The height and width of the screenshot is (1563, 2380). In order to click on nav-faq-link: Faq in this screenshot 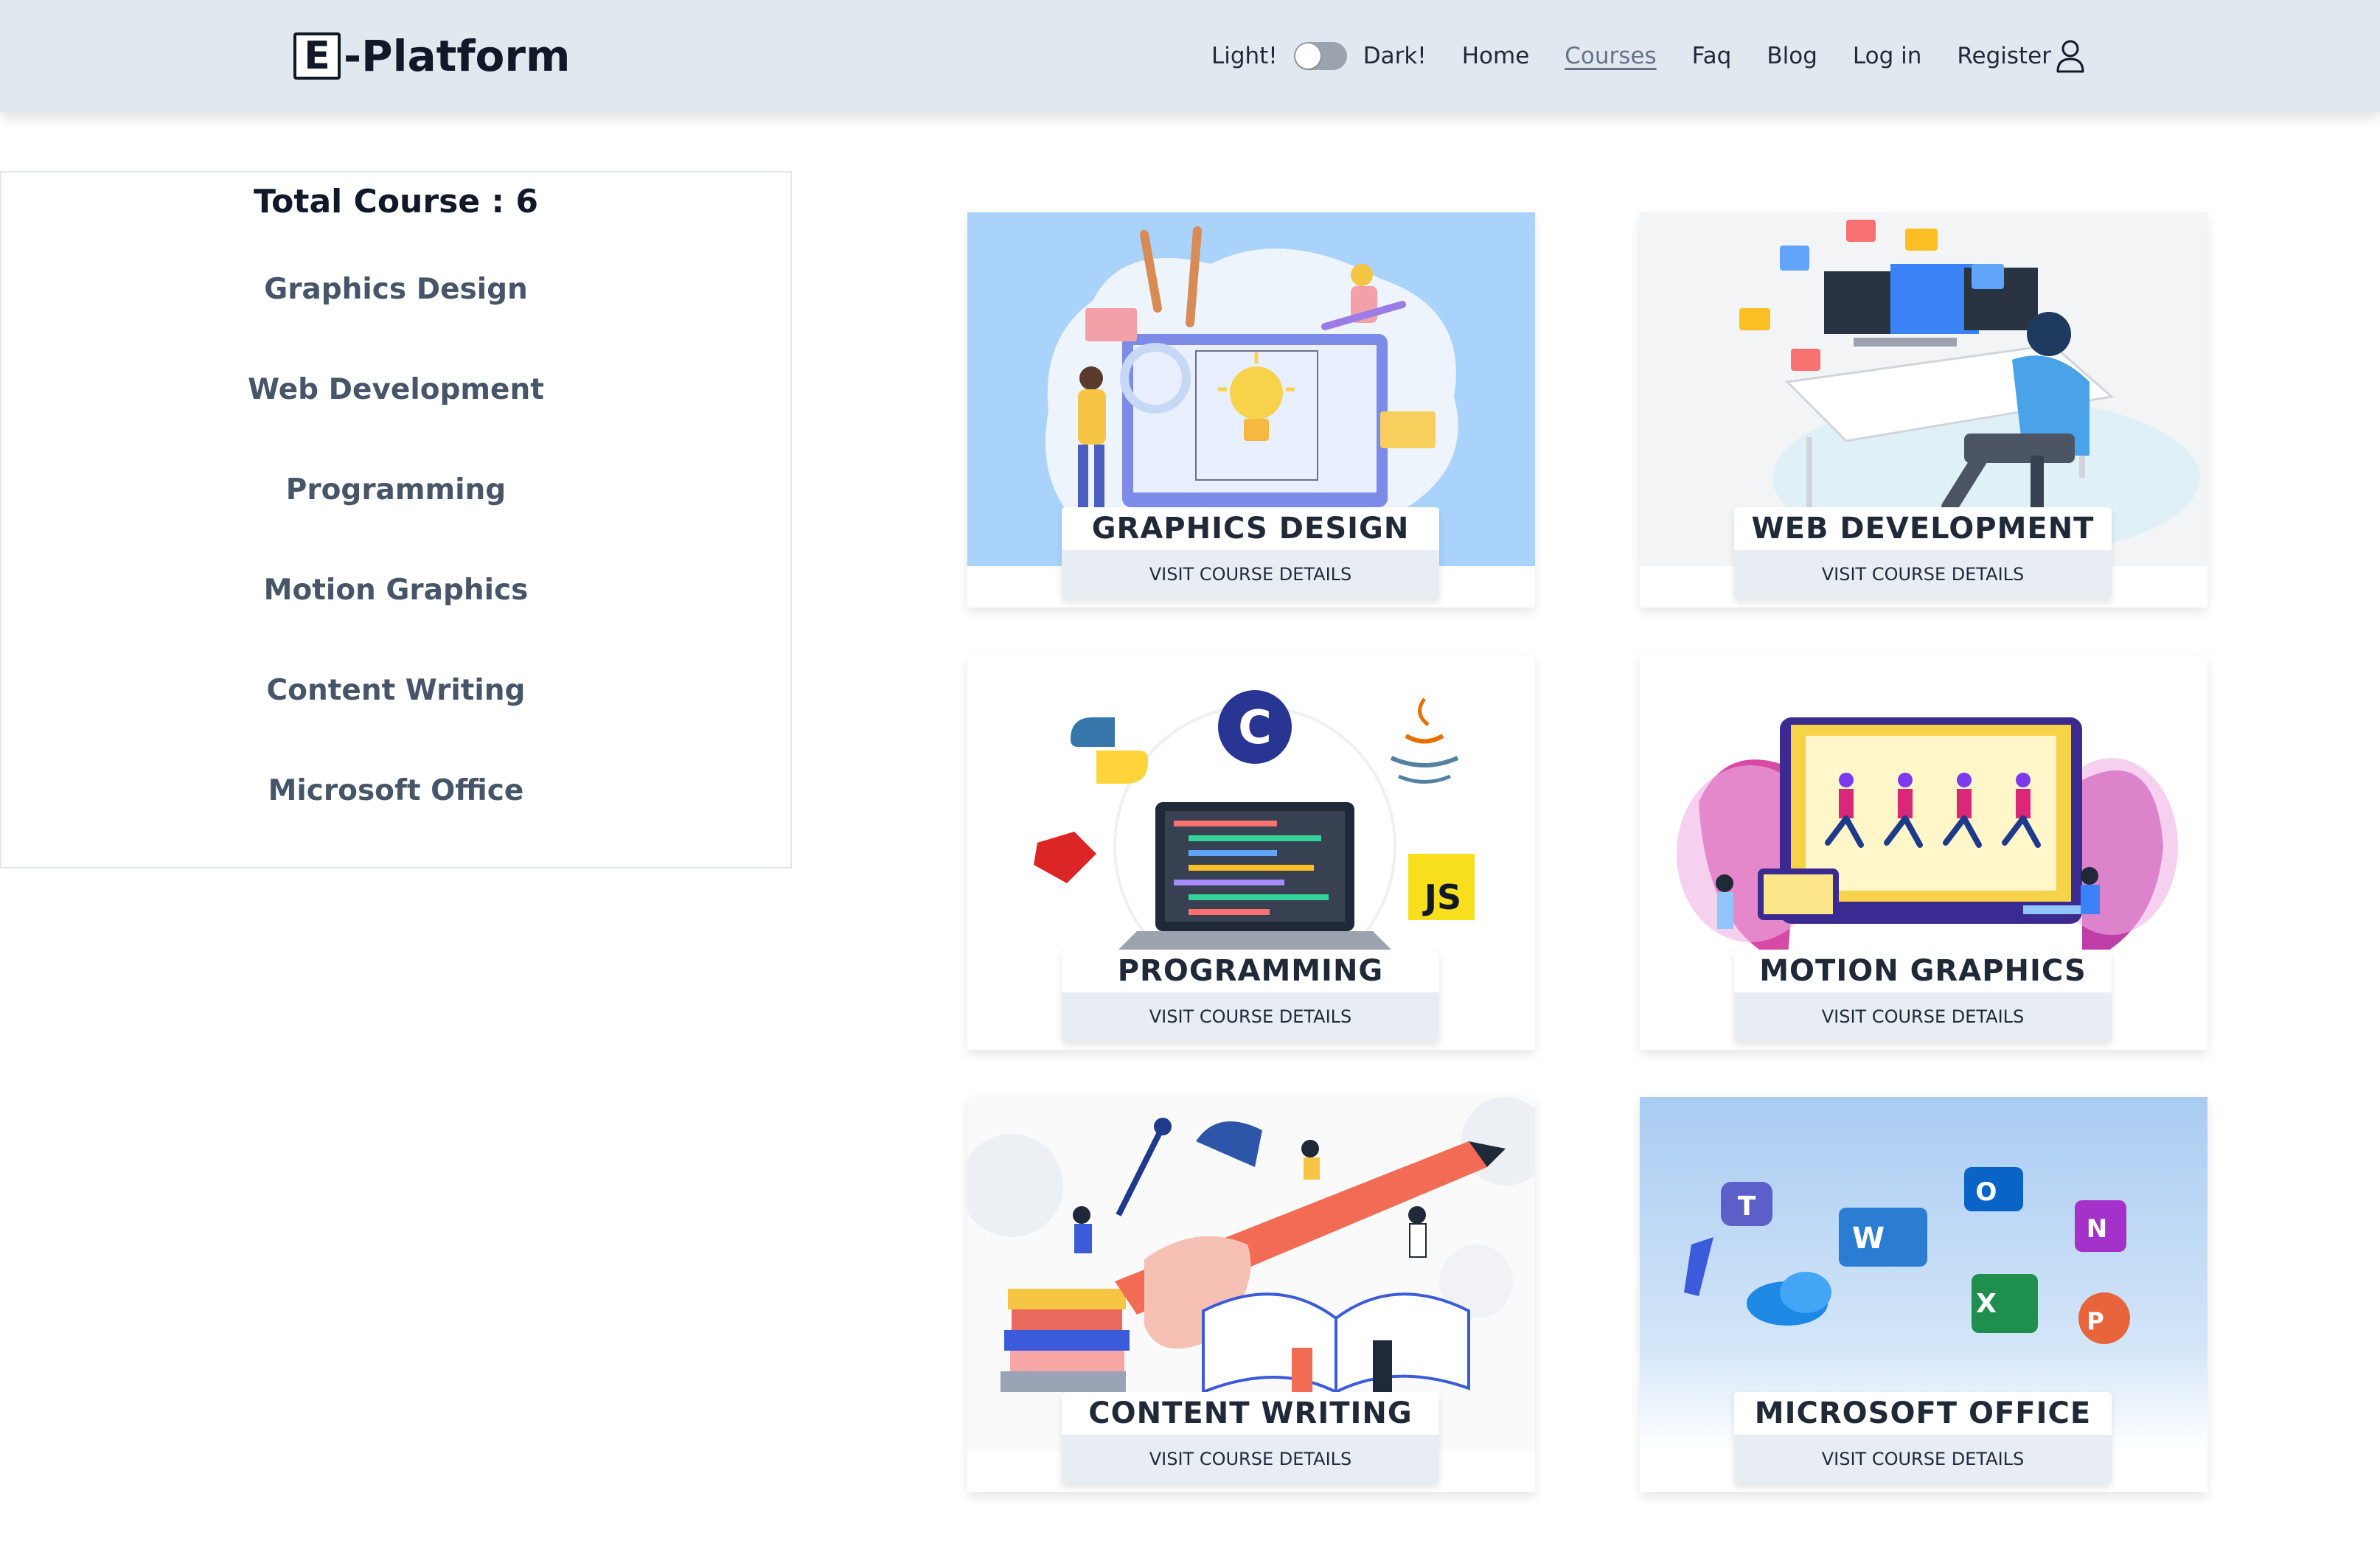, I will do `click(1712, 56)`.